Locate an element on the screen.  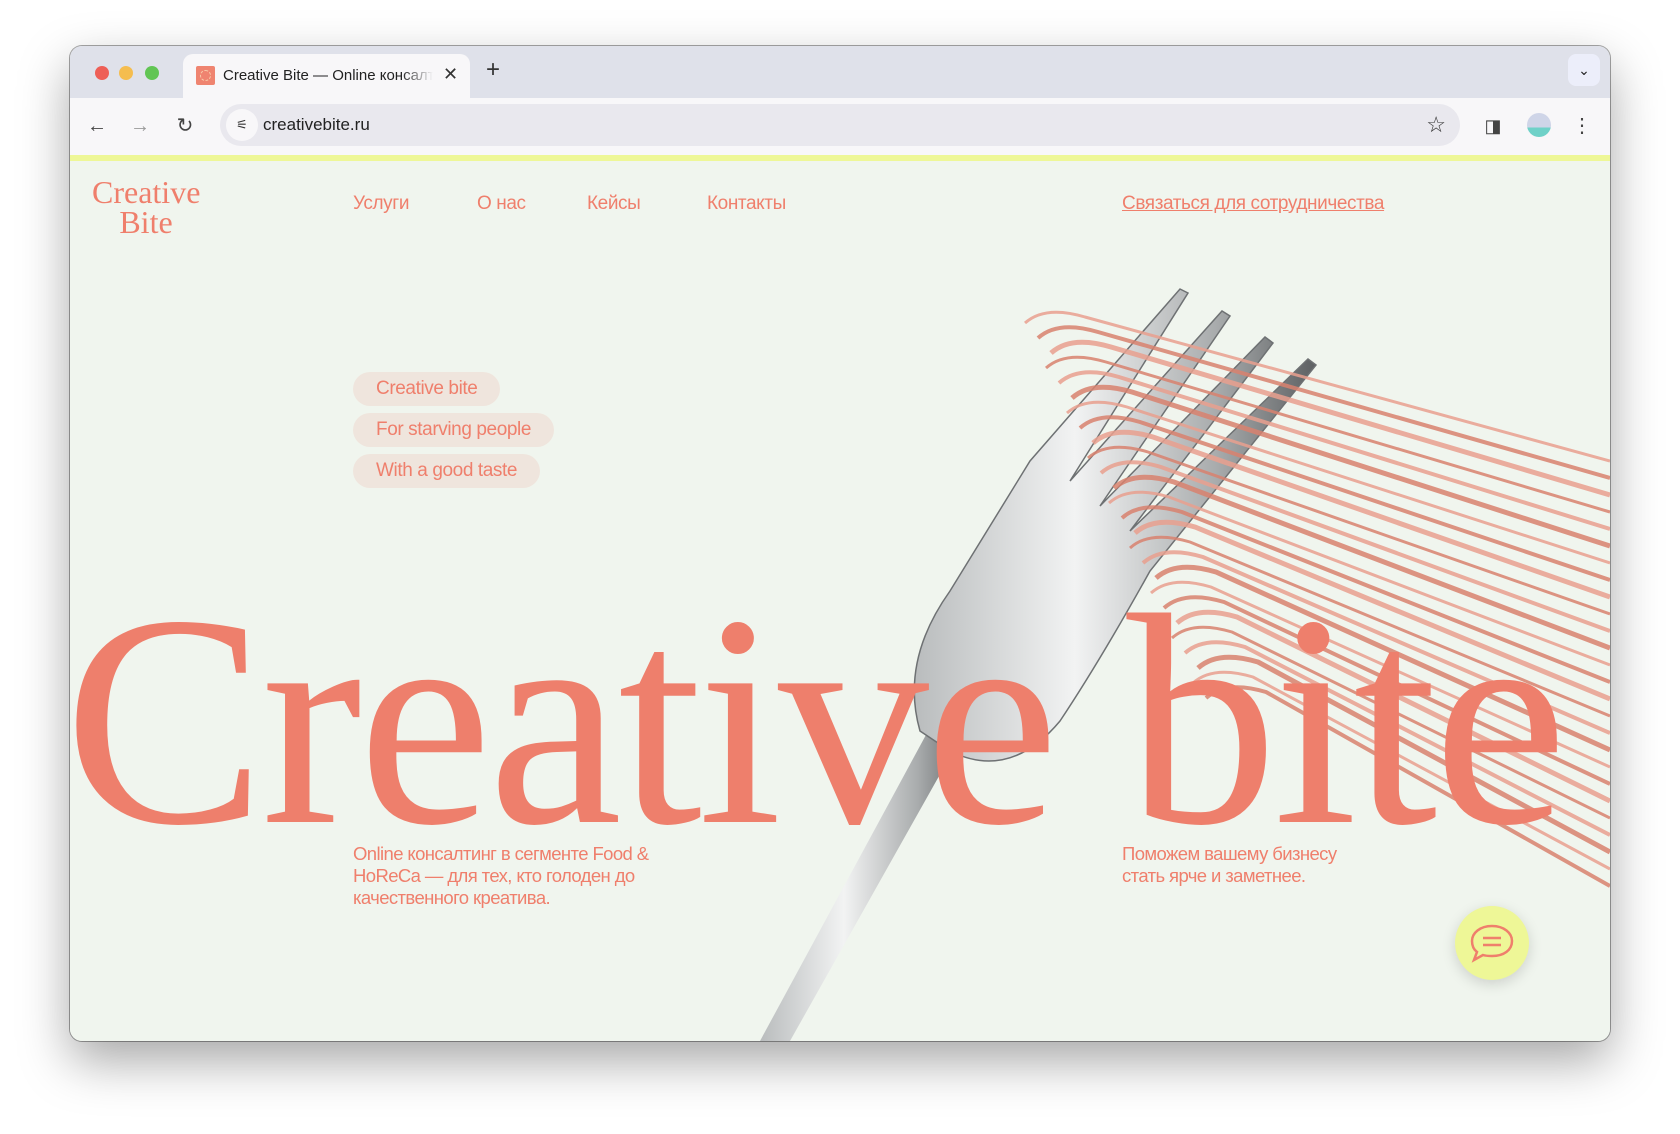
toolbar: ← → ↻ ⚟ creativebite.ru ☆ ◨ ⋮ is located at coordinates (840, 126).